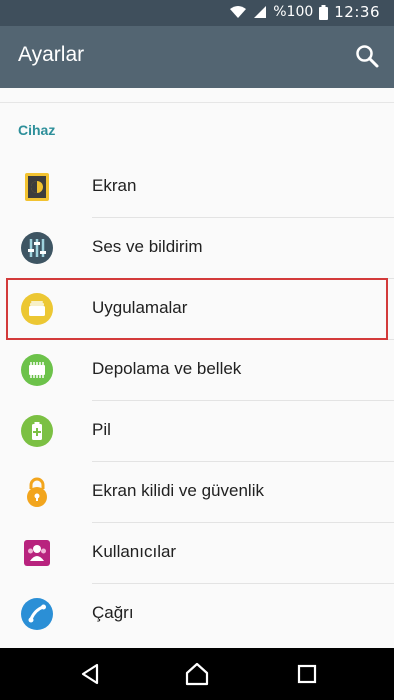 The height and width of the screenshot is (700, 394). I want to click on recents-icon, so click(307, 674).